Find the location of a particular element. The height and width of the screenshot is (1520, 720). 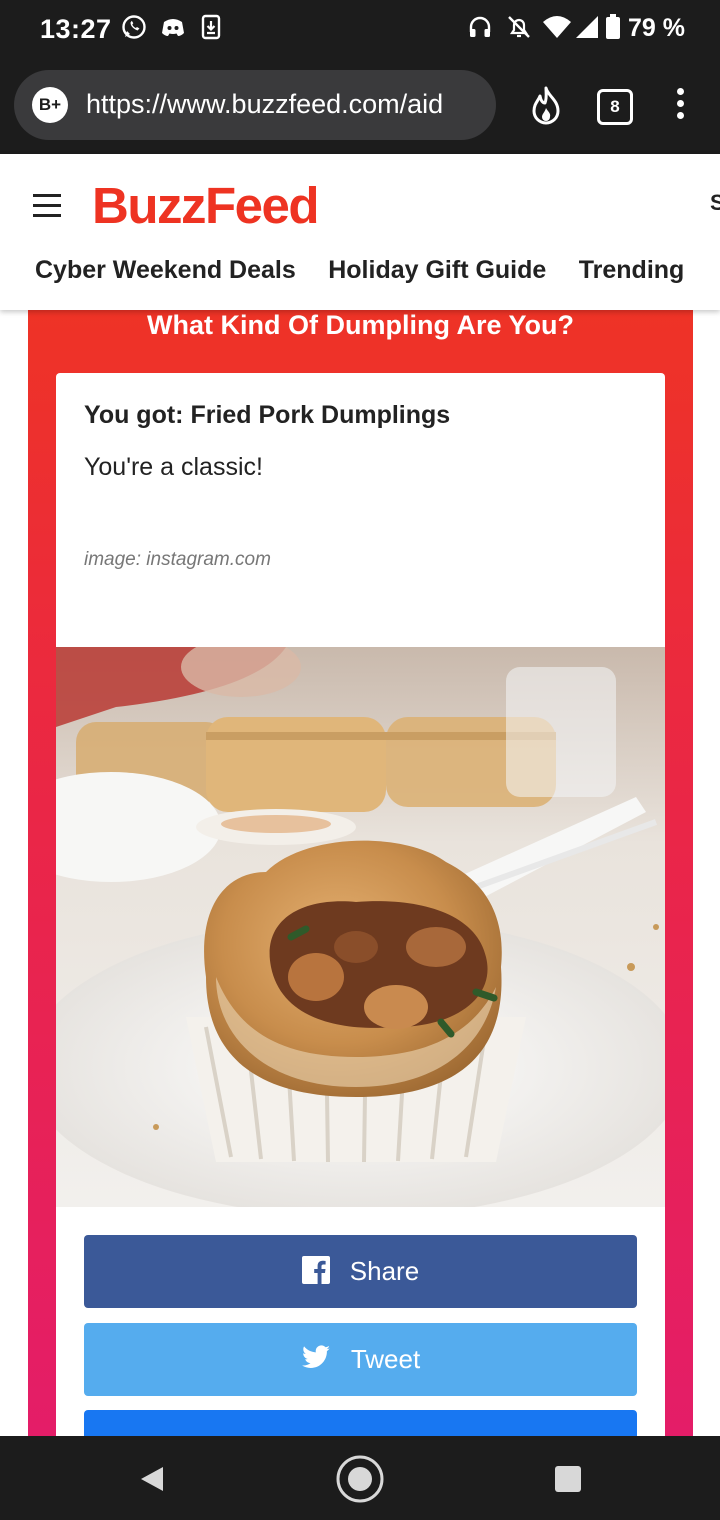

recents-icon is located at coordinates (568, 1479).